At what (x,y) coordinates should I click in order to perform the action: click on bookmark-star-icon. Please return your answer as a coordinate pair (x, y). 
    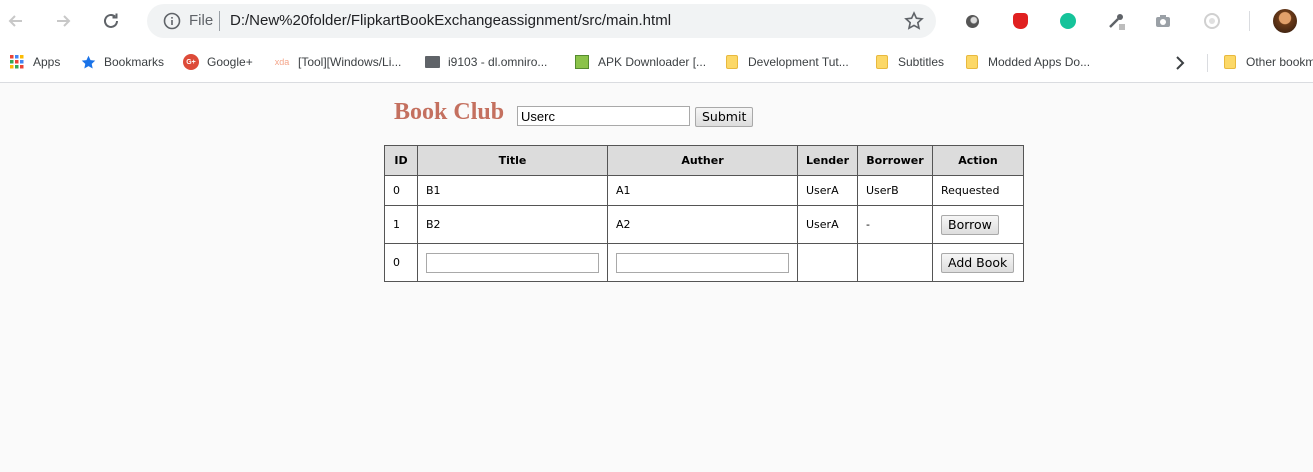
    Looking at the image, I should click on (914, 21).